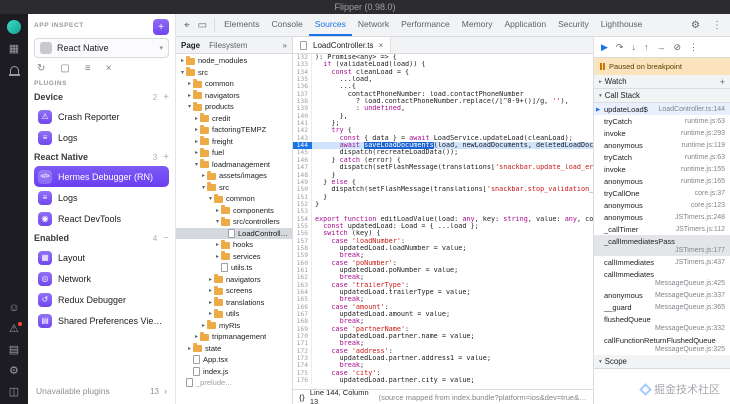 This screenshot has height=404, width=730. What do you see at coordinates (190, 45) in the screenshot?
I see `nav-tab-page: Page` at bounding box center [190, 45].